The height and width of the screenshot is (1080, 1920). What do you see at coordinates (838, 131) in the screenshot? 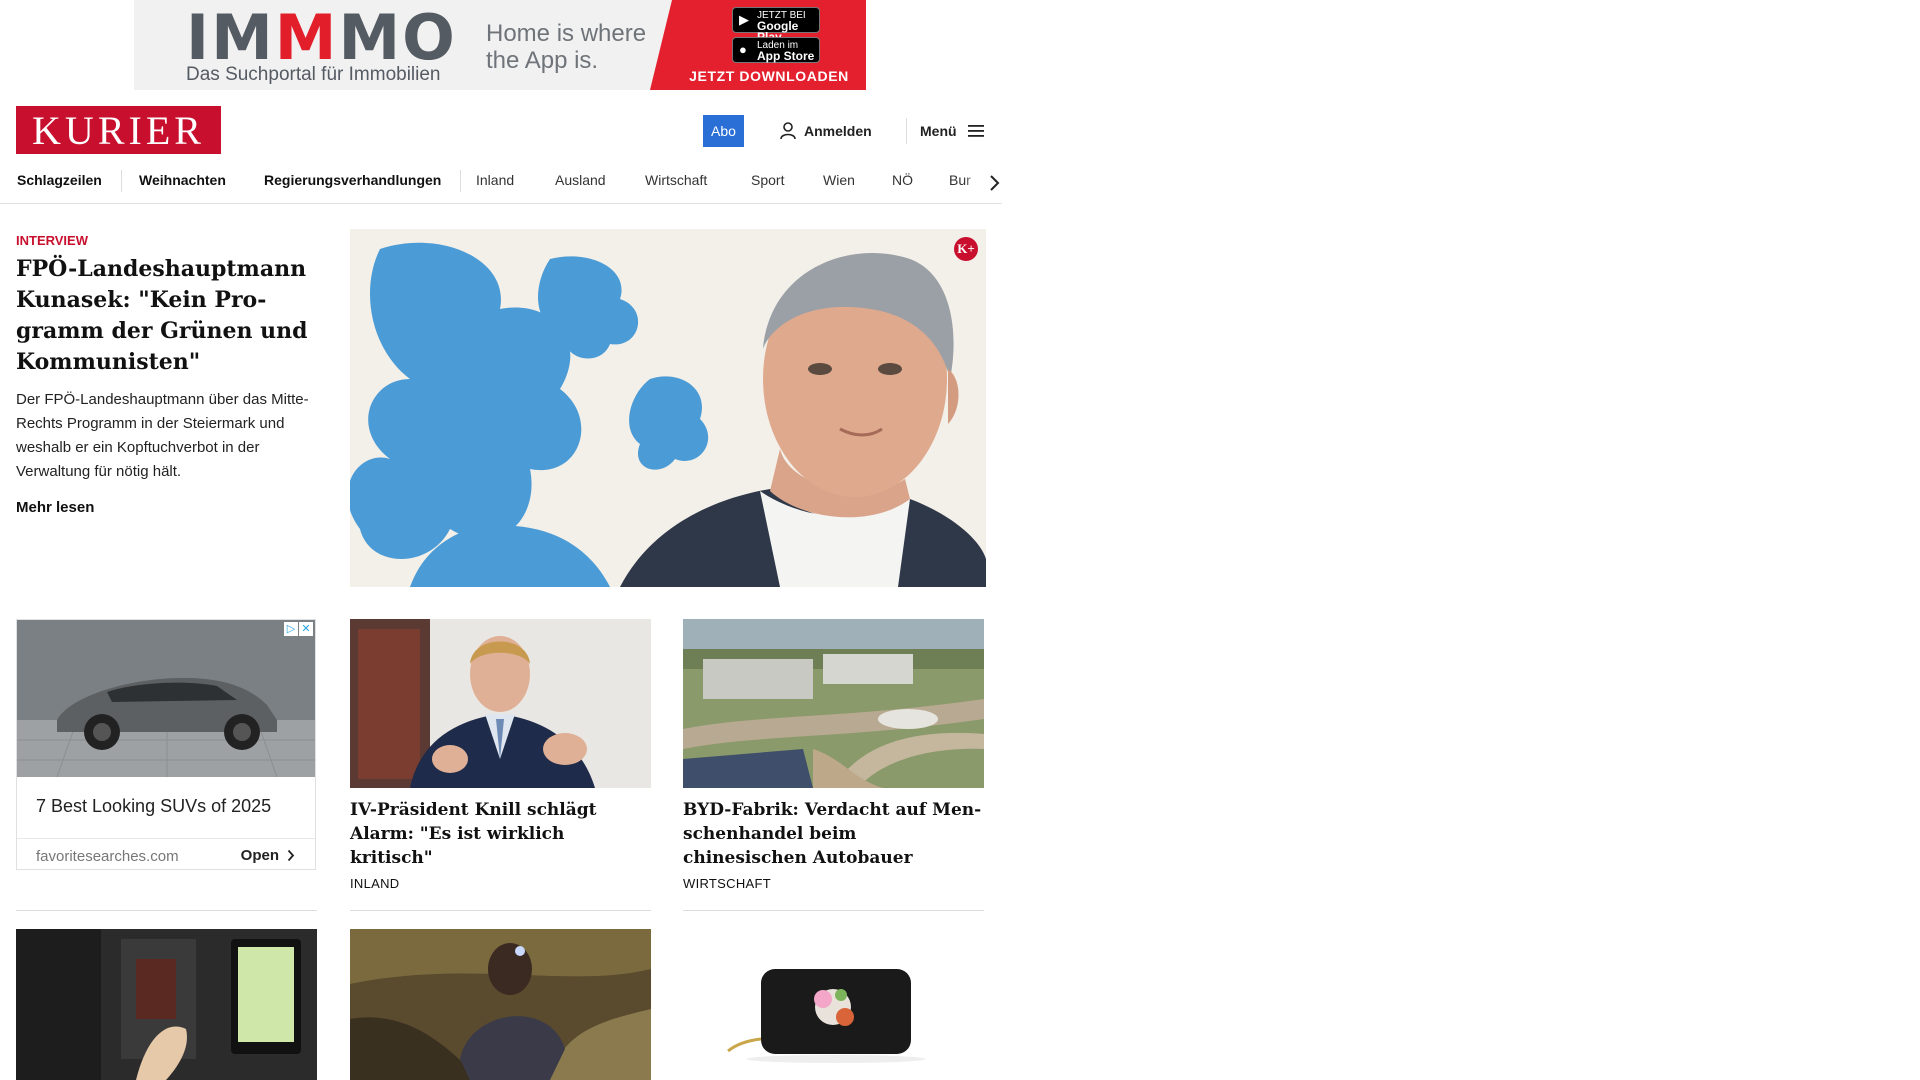
I see `login-label: Anmelden` at bounding box center [838, 131].